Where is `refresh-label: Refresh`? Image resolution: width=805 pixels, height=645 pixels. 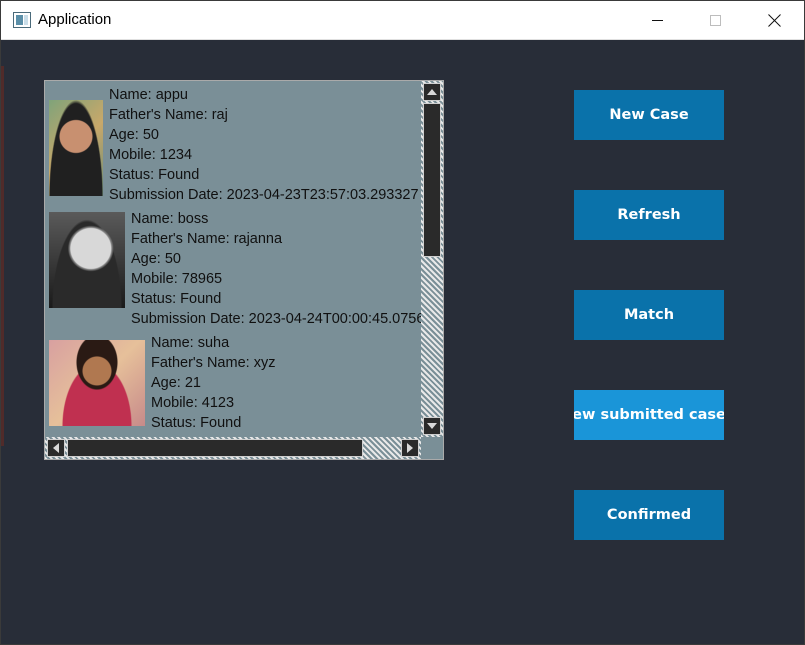
refresh-label: Refresh is located at coordinates (649, 215).